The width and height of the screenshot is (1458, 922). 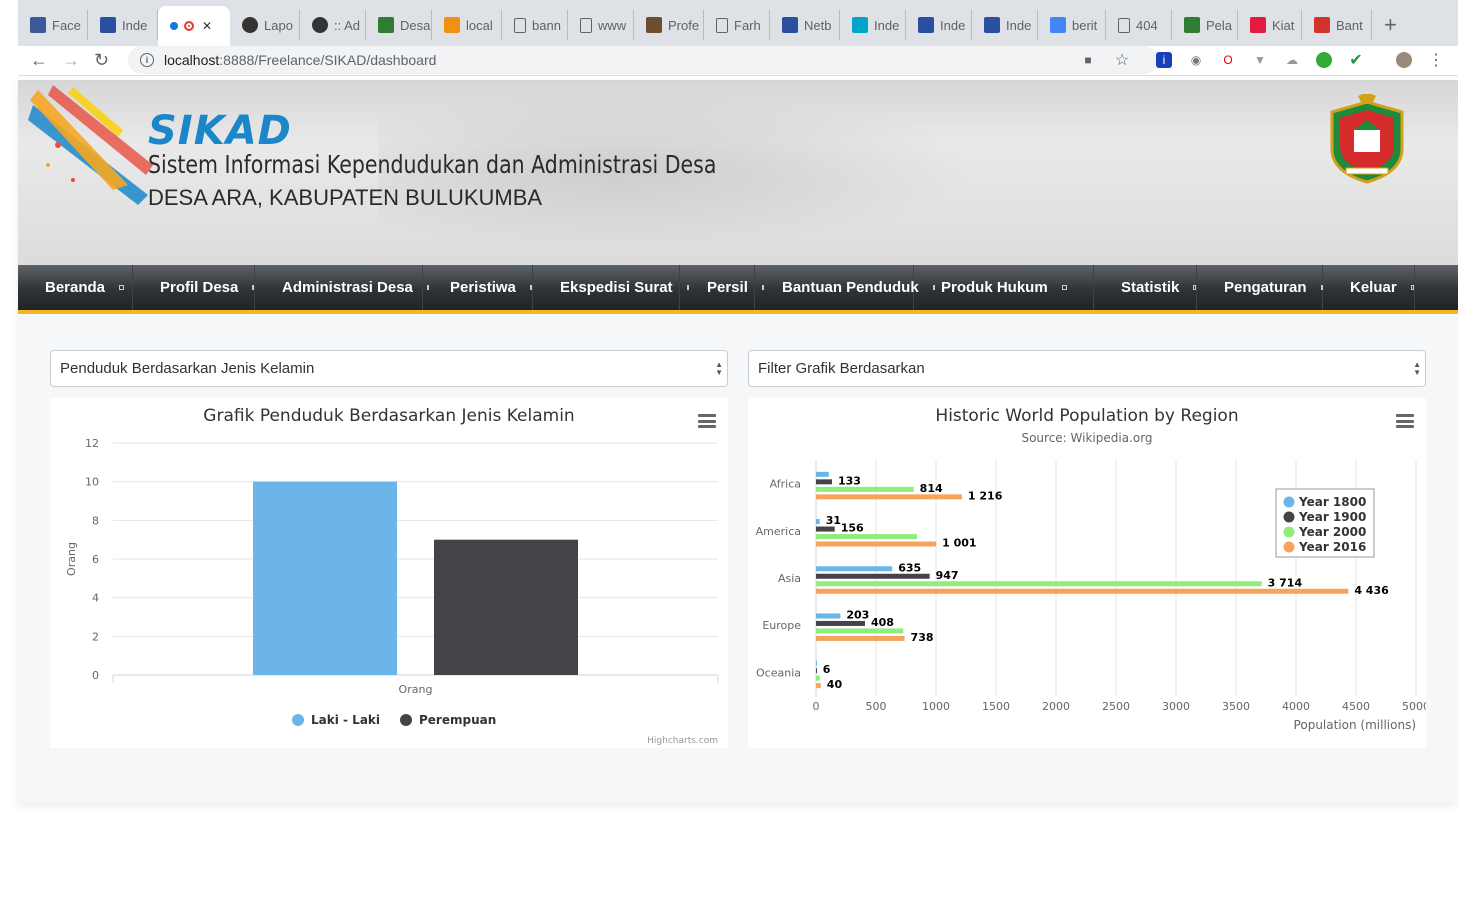 What do you see at coordinates (1390, 25) in the screenshot?
I see `new-tab-icon: +` at bounding box center [1390, 25].